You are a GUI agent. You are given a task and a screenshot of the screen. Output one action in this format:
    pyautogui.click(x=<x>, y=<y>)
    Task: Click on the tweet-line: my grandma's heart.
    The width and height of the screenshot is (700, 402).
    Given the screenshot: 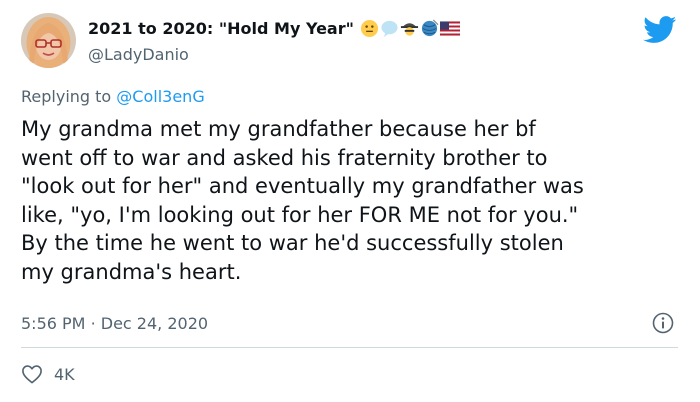 What is the action you would take?
    pyautogui.click(x=131, y=271)
    